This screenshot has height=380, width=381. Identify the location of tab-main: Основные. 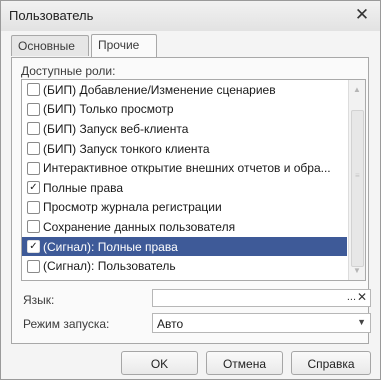
(50, 45).